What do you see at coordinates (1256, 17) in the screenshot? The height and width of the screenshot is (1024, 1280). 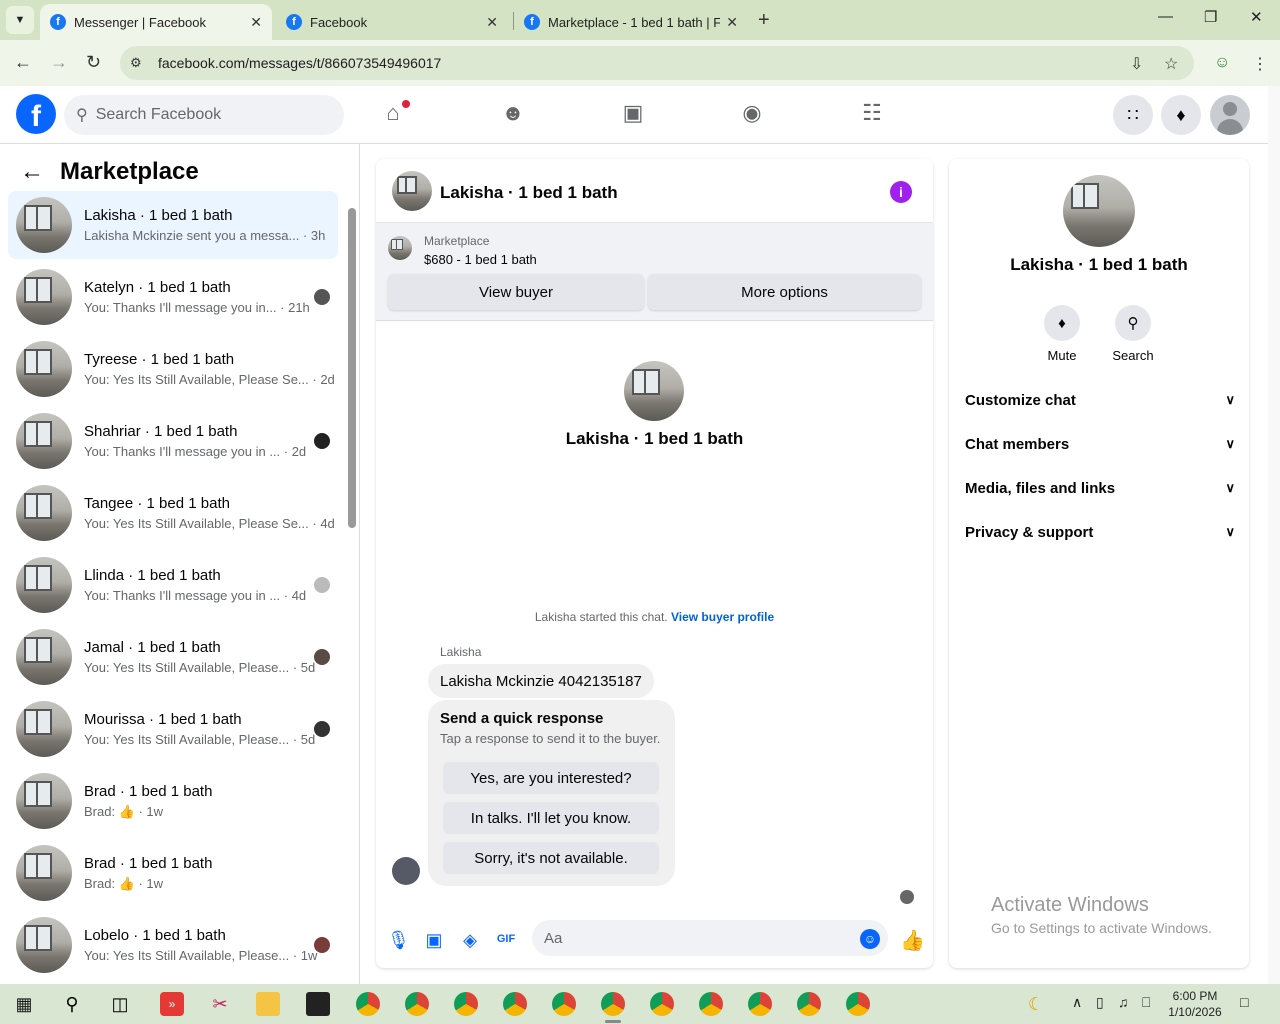 I see `window-close-icon: ✕` at bounding box center [1256, 17].